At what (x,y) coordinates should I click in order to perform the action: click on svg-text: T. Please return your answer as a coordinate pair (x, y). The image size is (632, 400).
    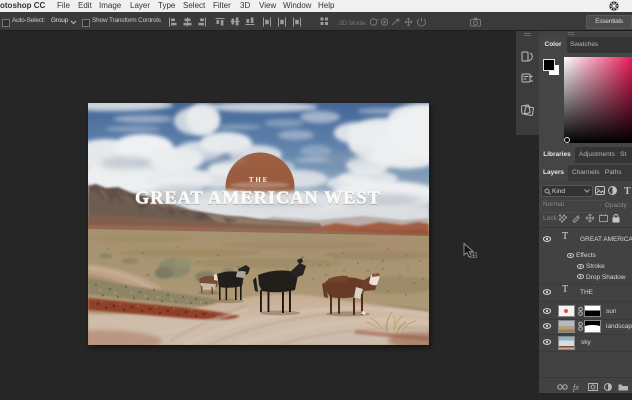
    Looking at the image, I should click on (627, 191).